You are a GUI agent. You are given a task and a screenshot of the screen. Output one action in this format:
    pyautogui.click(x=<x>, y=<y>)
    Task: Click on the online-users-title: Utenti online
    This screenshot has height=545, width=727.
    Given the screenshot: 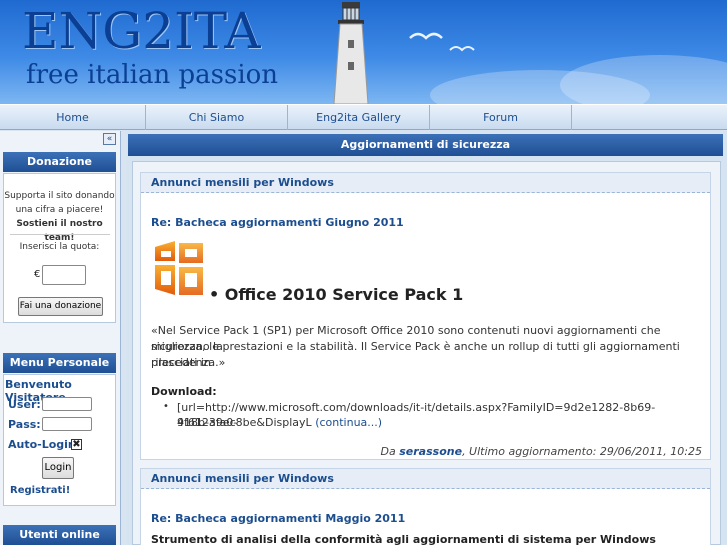 What is the action you would take?
    pyautogui.click(x=59, y=535)
    